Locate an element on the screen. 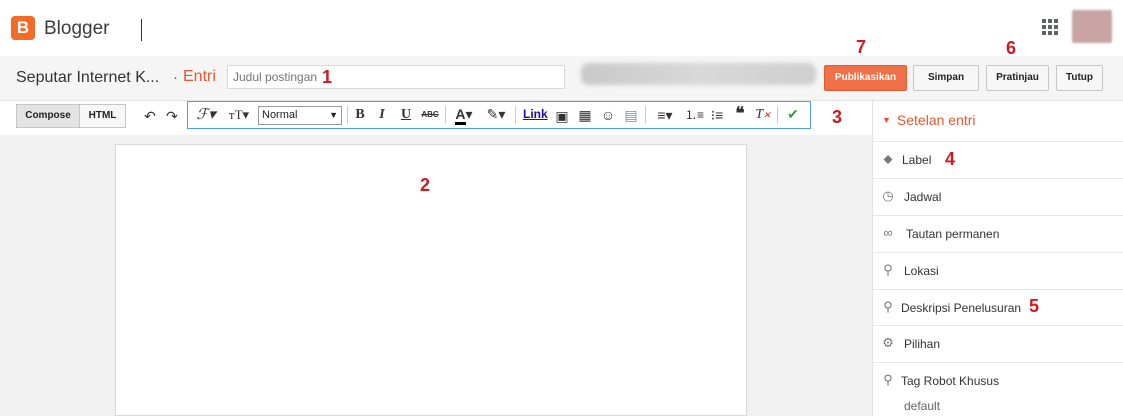 This screenshot has height=416, width=1123. font-size-select: Normal ▼ is located at coordinates (300, 115).